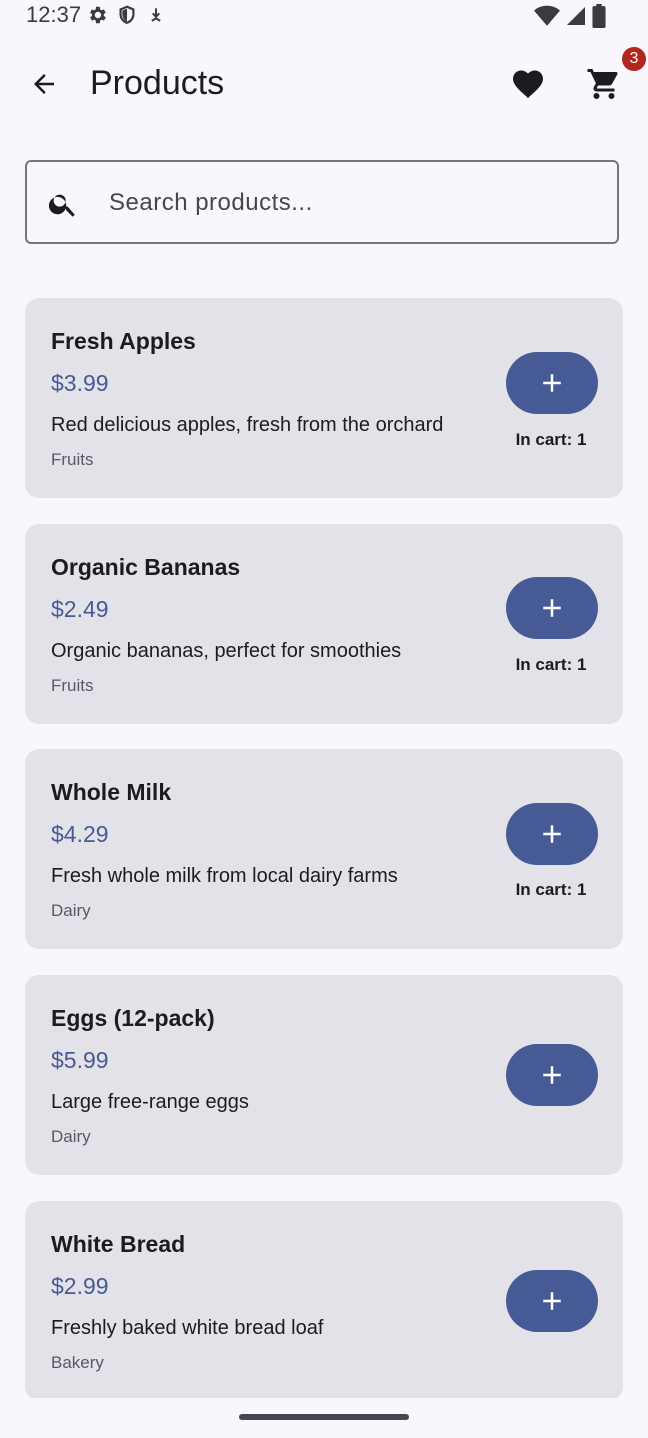 This screenshot has height=1438, width=648. I want to click on home-indicator, so click(324, 1417).